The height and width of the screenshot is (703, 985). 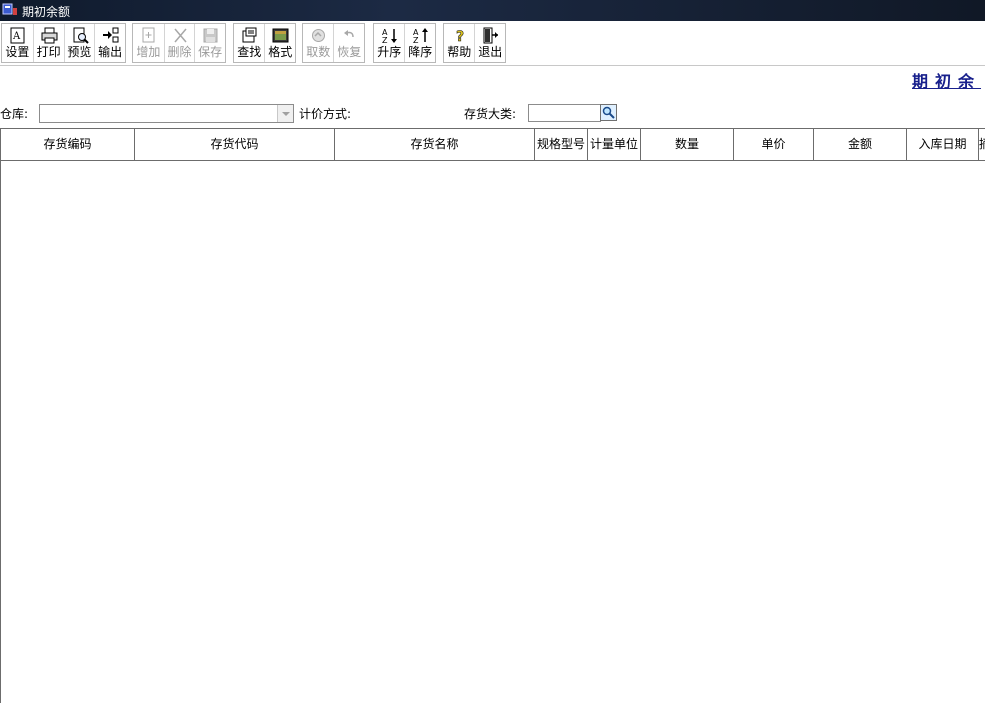 I want to click on grid-header: 存货编码 存货代码 存货名称 规格型号 计量单位 数量 单价 金额 入库日期 摘, so click(x=493, y=145).